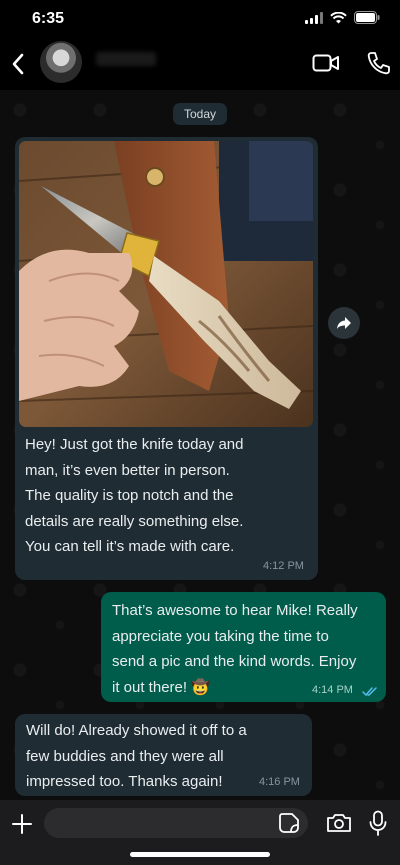  What do you see at coordinates (129, 495) in the screenshot?
I see `message-text-line: The quality is top notch and the` at bounding box center [129, 495].